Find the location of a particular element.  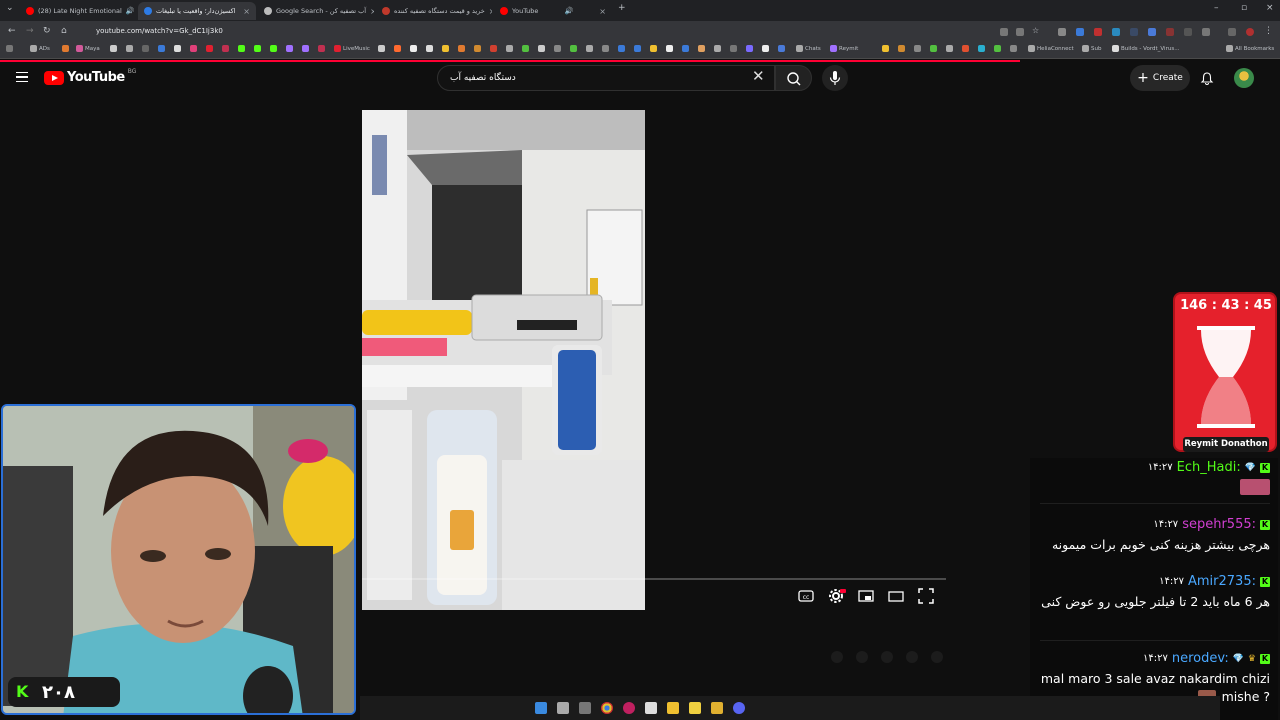

all-bookmarks-folder: All Bookmarks is located at coordinates (1250, 48).